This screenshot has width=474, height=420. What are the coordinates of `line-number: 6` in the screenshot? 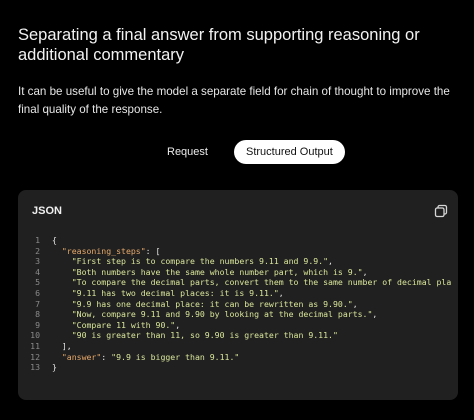 It's located at (37, 292).